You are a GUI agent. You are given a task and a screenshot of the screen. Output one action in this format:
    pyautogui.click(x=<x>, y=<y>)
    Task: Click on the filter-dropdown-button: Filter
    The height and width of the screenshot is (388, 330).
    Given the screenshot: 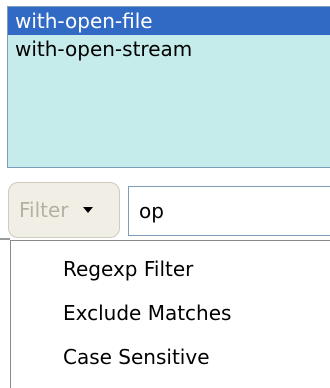 What is the action you would take?
    pyautogui.click(x=64, y=210)
    